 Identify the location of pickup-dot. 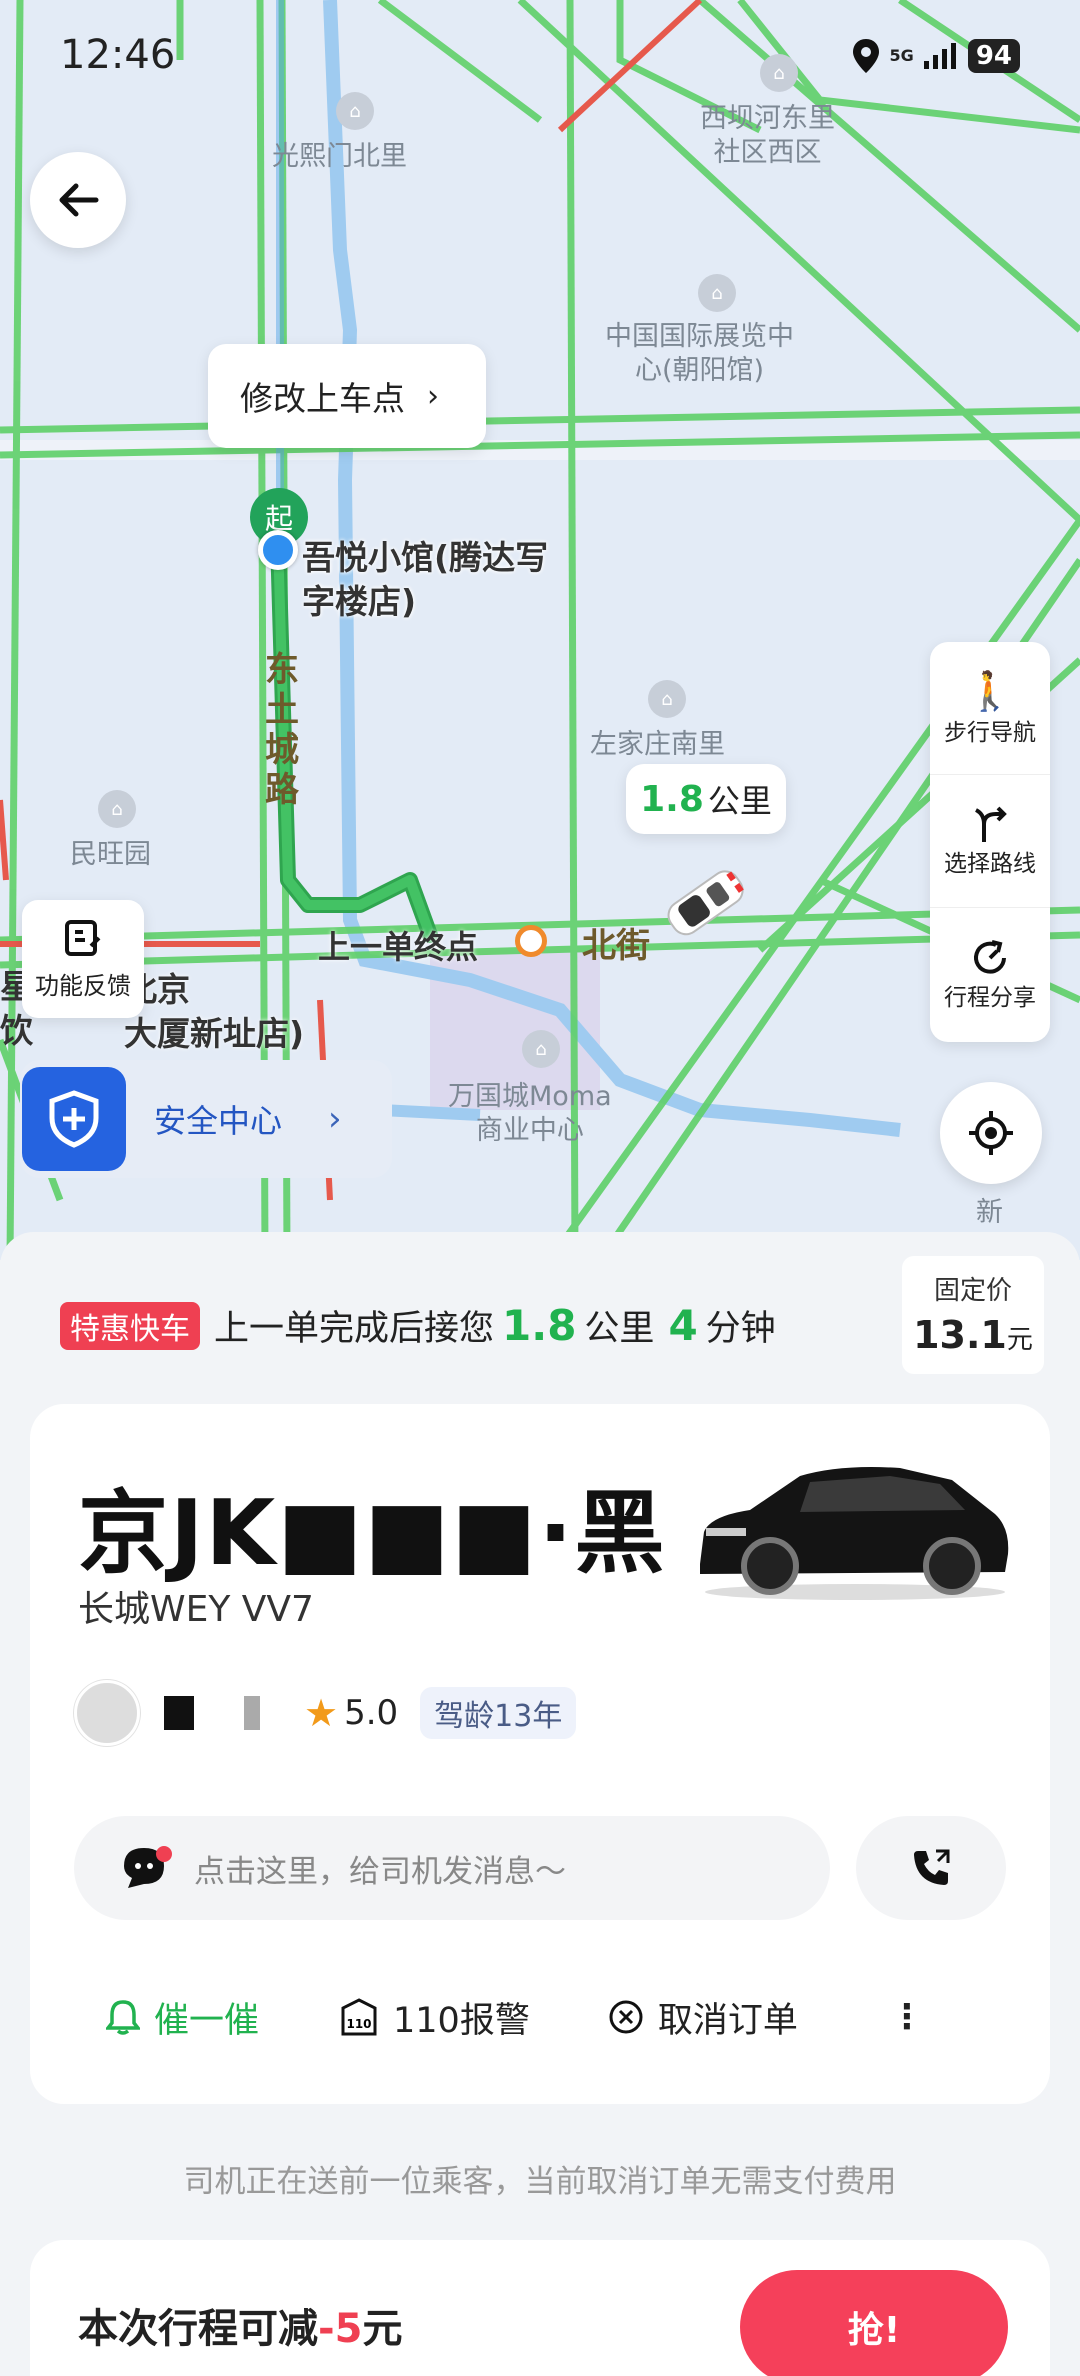
(278, 550).